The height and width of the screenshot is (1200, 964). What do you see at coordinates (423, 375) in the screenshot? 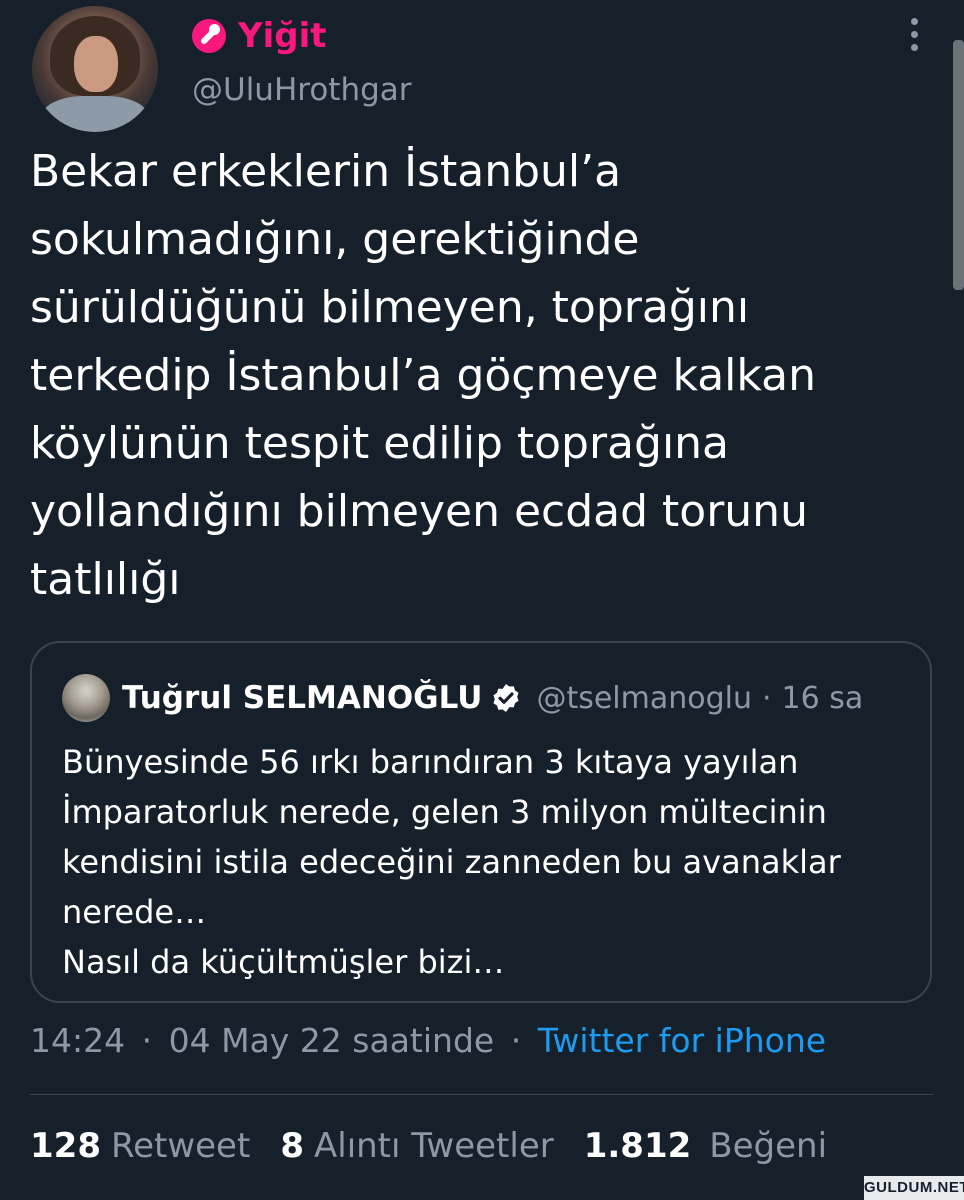
I see `tweet-text-line: terkedip İstanbul’a göçmeye kalkan` at bounding box center [423, 375].